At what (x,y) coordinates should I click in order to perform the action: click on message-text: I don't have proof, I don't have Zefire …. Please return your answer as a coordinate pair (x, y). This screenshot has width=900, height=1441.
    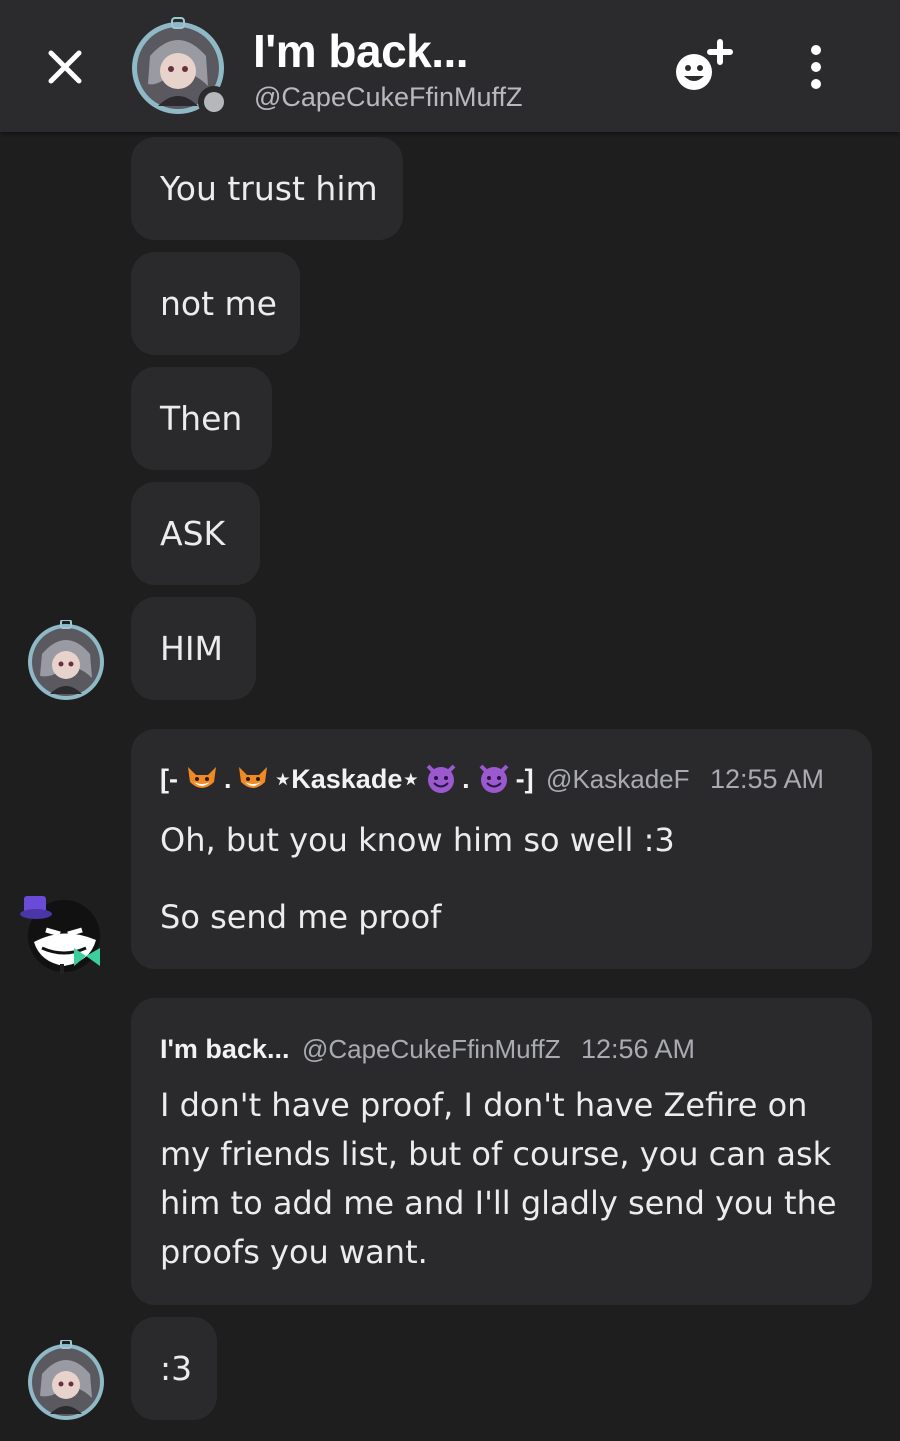
    Looking at the image, I should click on (498, 1178).